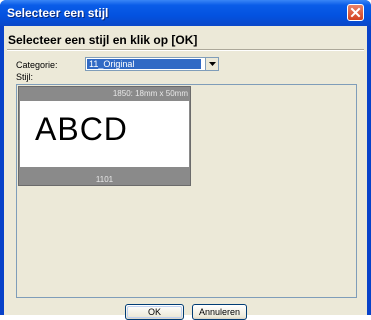 This screenshot has width=371, height=320. Describe the element at coordinates (144, 64) in the screenshot. I see `category-select-value: 11_Original` at that location.